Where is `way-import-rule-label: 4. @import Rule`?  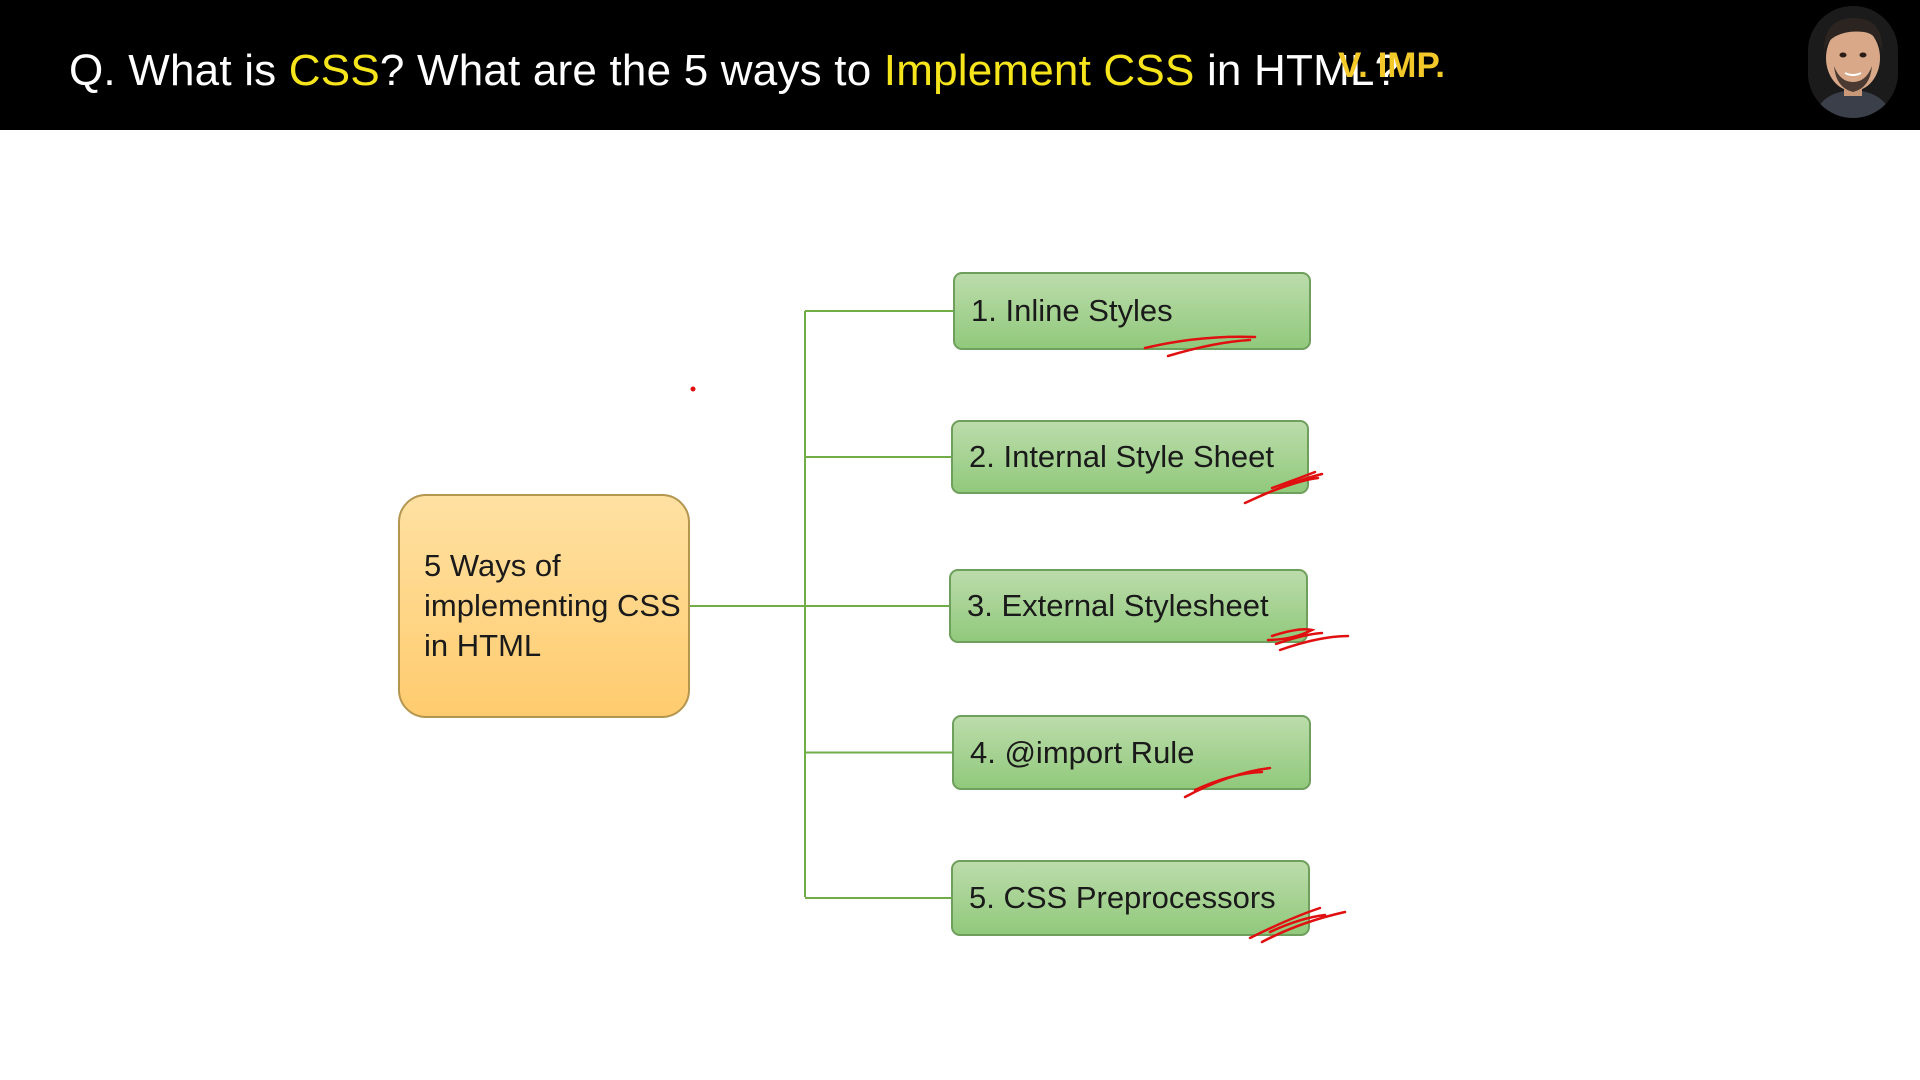
way-import-rule-label: 4. @import Rule is located at coordinates (1082, 752).